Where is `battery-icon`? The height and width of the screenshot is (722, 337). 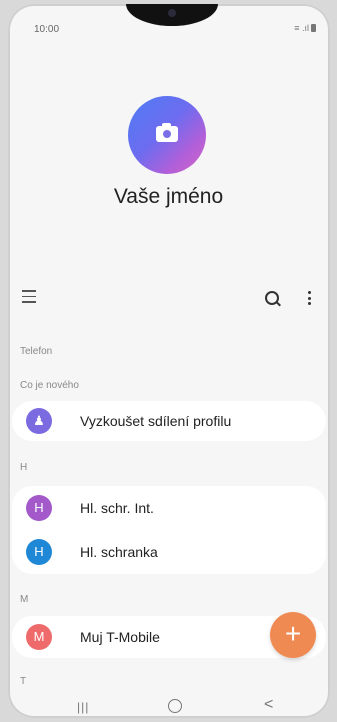
battery-icon is located at coordinates (313, 28).